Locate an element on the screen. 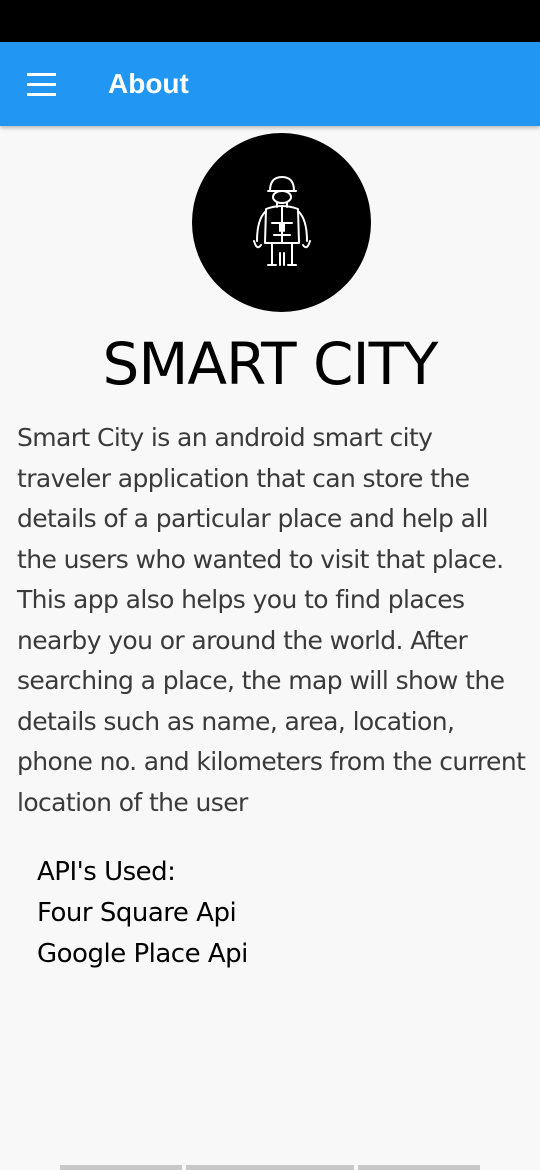 Image resolution: width=540 pixels, height=1170 pixels. astronaut-traveler-icon is located at coordinates (282, 221).